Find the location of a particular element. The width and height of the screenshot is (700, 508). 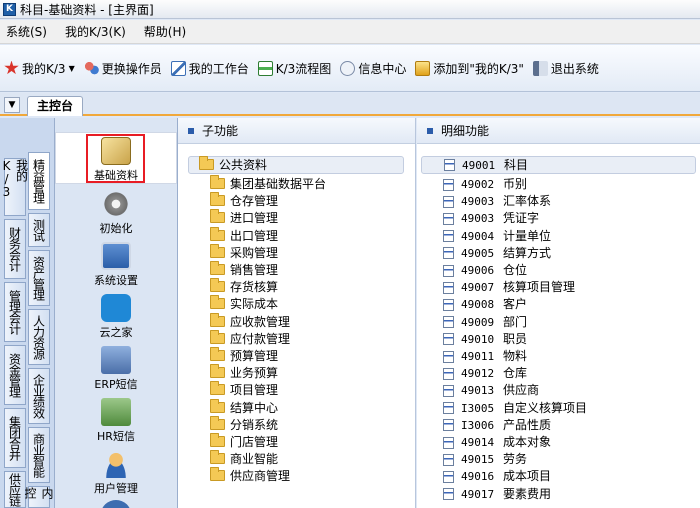

vtab-financial-accounting: 财务会计 is located at coordinates (15, 249).